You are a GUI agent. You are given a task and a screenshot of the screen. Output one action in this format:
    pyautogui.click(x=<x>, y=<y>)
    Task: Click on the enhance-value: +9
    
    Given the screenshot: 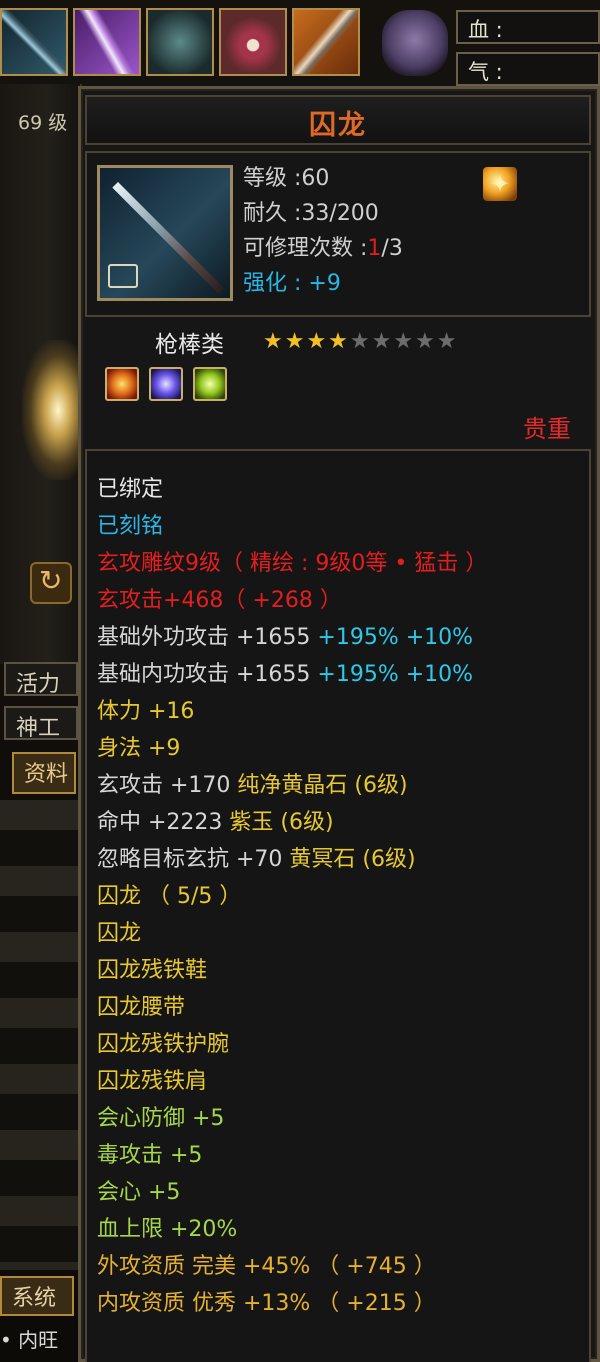 What is the action you would take?
    pyautogui.click(x=324, y=283)
    